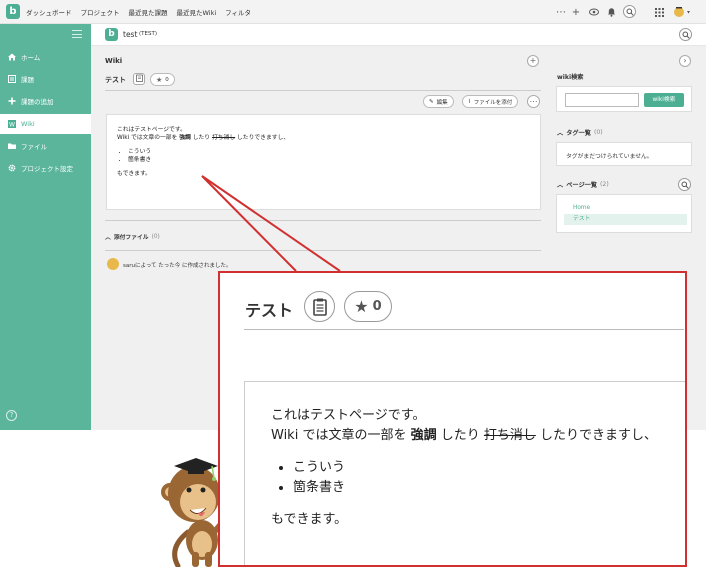 The width and height of the screenshot is (706, 567). What do you see at coordinates (309, 519) in the screenshot?
I see `zoom-body-line: もできます。` at bounding box center [309, 519].